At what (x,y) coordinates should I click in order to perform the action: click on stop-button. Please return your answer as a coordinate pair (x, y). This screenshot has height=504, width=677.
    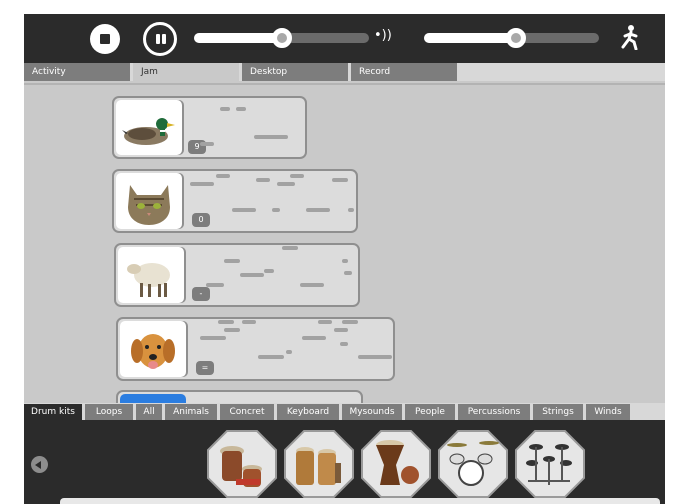
    Looking at the image, I should click on (105, 39).